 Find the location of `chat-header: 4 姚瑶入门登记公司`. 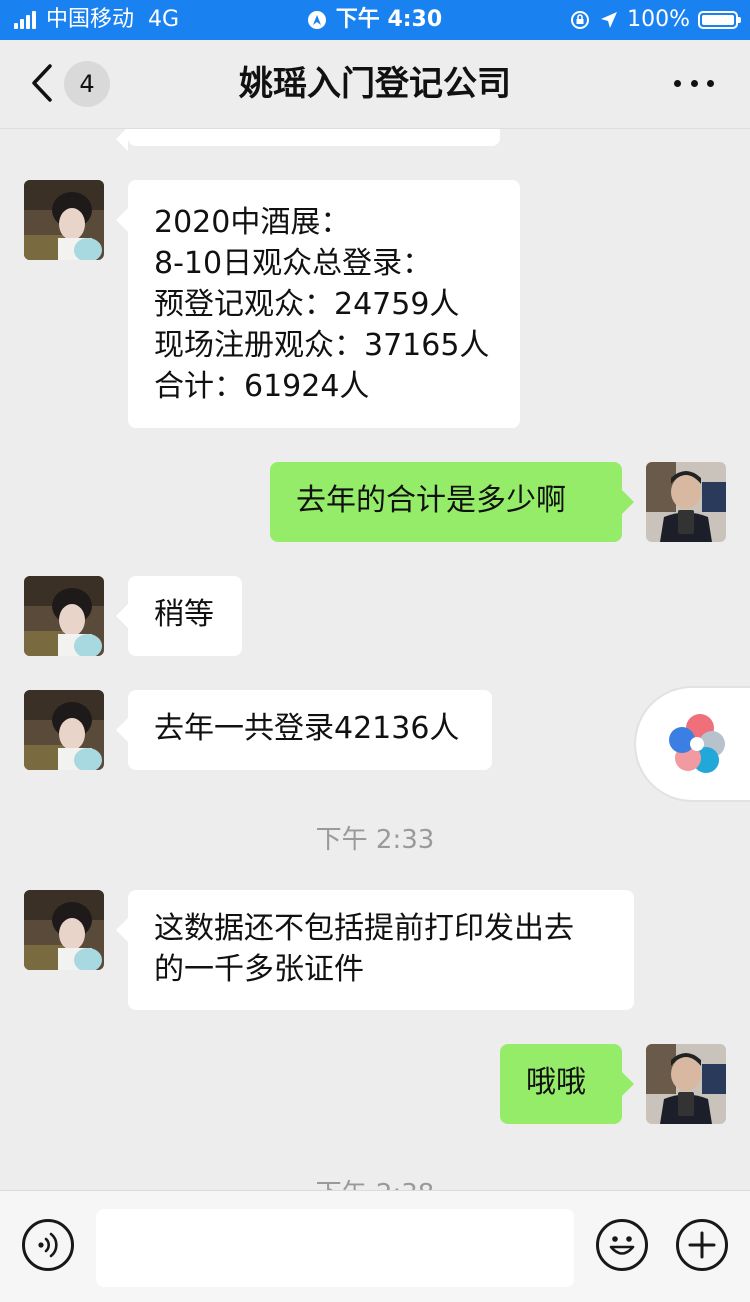

chat-header: 4 姚瑶入门登记公司 is located at coordinates (375, 84).